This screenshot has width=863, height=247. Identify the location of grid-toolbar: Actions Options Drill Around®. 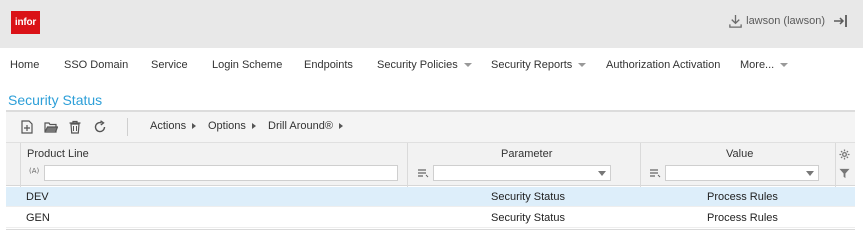
(430, 127).